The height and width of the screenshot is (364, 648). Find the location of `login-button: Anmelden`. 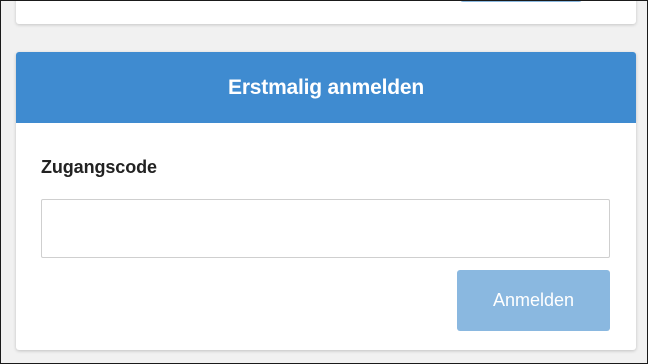

login-button: Anmelden is located at coordinates (533, 300).